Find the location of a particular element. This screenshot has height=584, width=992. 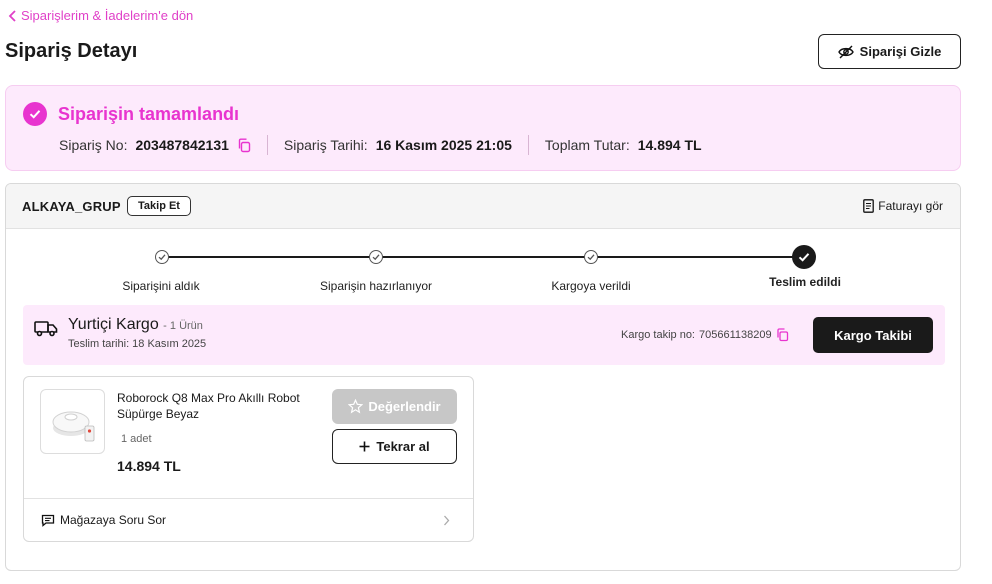

tracking-label: Kargo takip no: is located at coordinates (658, 335).